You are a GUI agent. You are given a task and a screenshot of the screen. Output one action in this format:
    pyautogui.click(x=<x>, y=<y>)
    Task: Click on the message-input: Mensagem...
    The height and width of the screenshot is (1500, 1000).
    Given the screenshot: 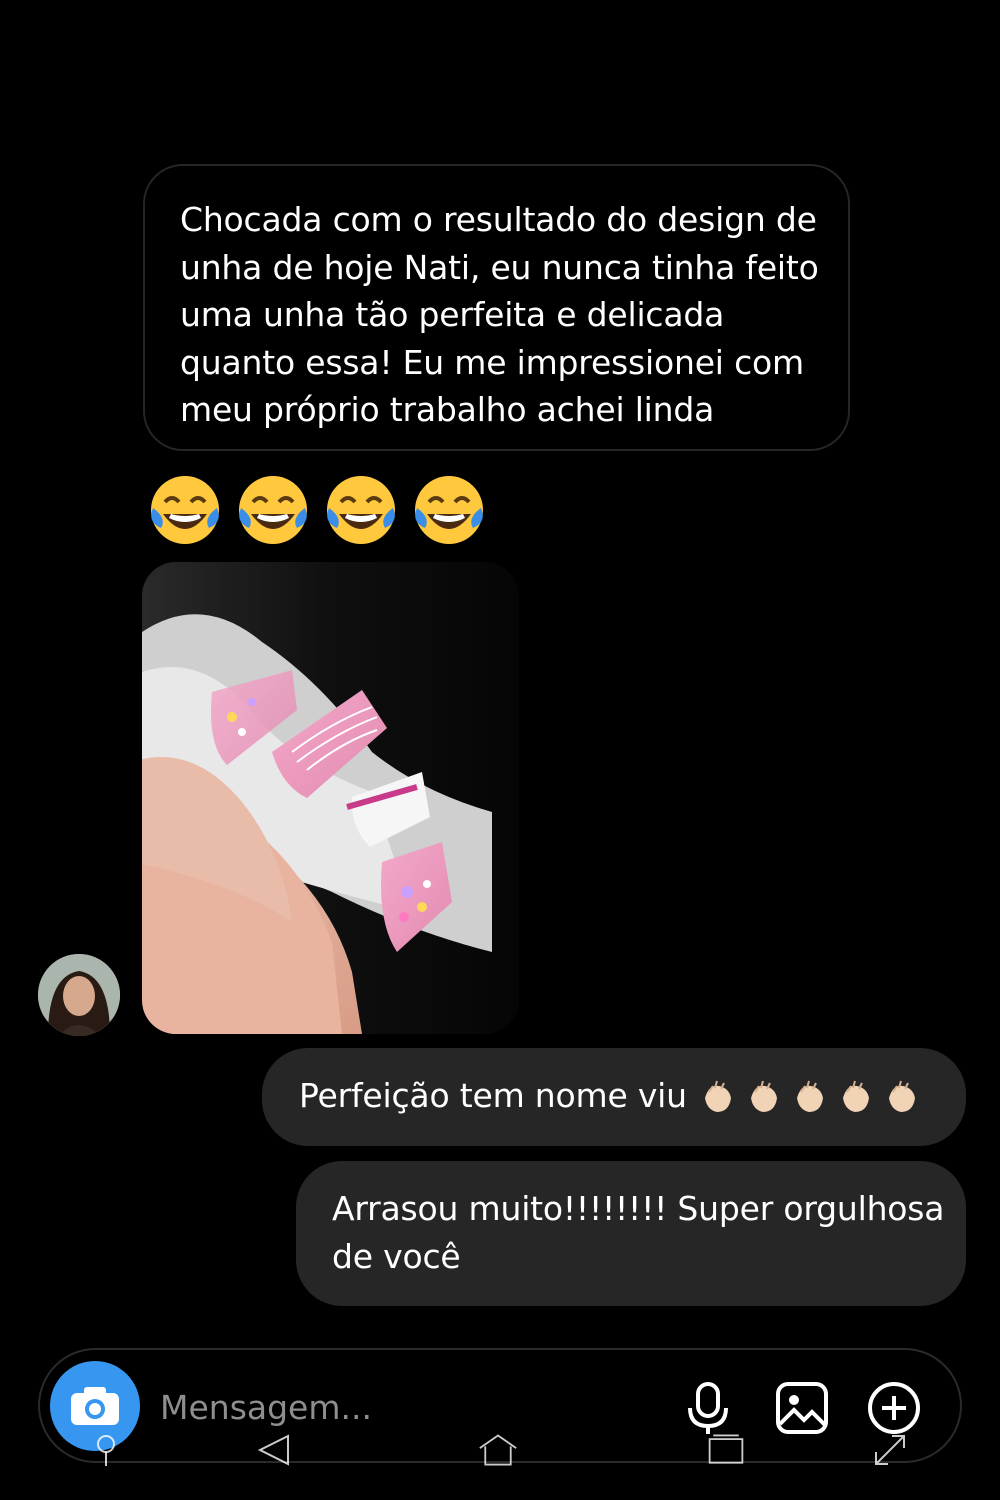 What is the action you would take?
    pyautogui.click(x=266, y=1407)
    